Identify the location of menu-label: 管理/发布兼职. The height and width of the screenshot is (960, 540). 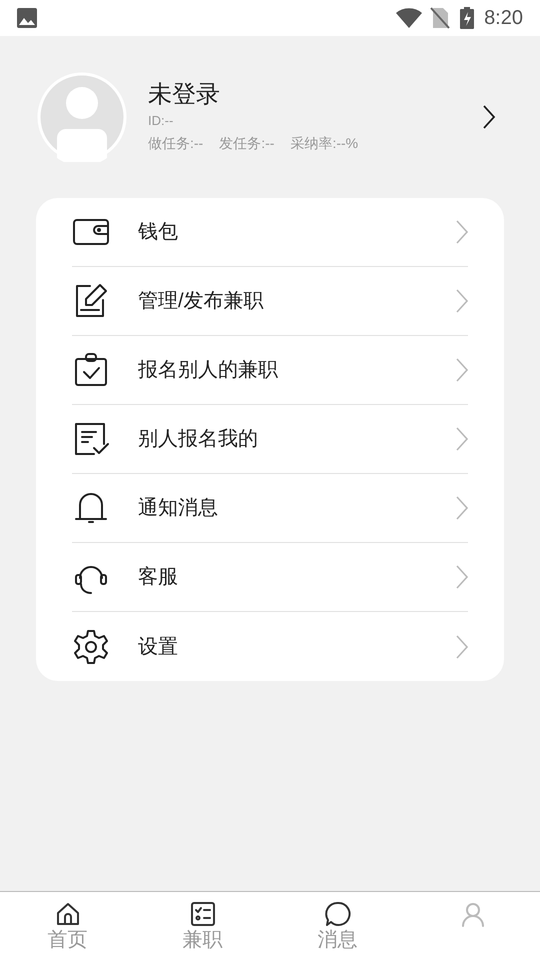
(201, 301).